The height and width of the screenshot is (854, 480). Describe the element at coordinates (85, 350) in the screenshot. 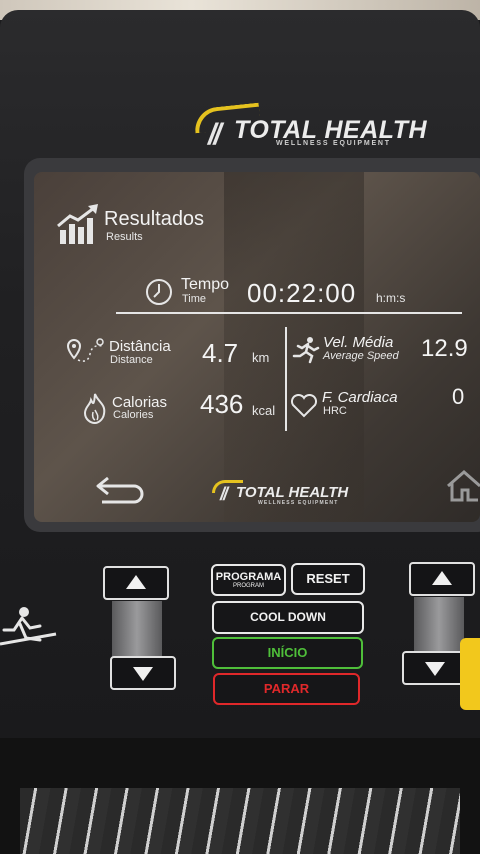

I see `map-pin-route-icon` at that location.